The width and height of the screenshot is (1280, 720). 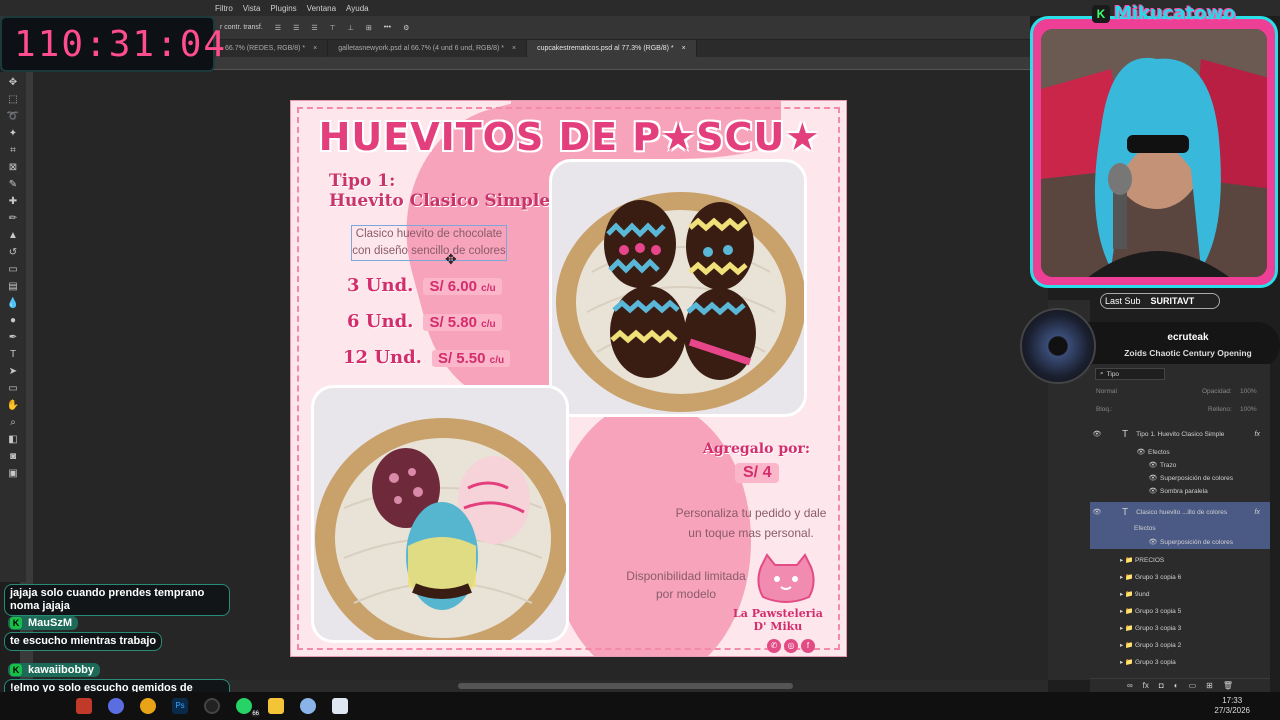 I want to click on layer-effects-row: Efectos, so click(x=1180, y=528).